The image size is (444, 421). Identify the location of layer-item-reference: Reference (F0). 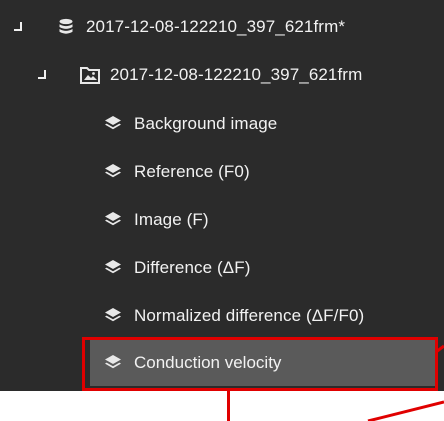
(222, 172).